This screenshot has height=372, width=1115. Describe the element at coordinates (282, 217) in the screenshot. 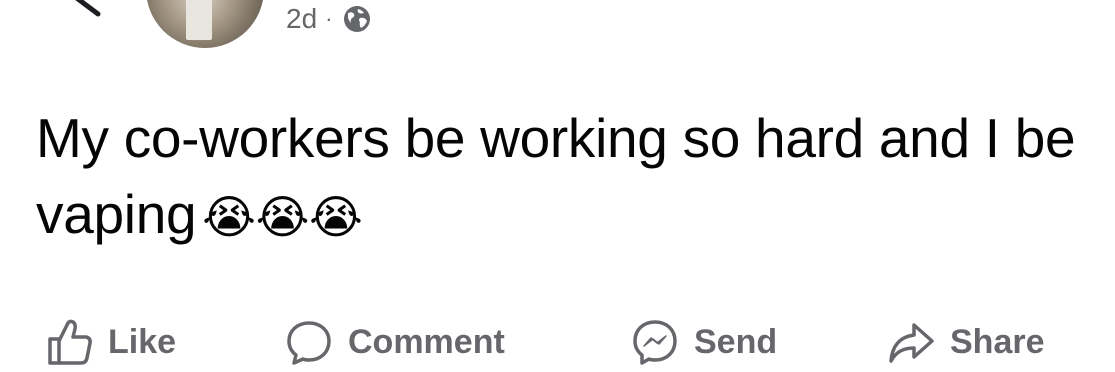

I see `crying-emojis: 😭😭😭` at that location.